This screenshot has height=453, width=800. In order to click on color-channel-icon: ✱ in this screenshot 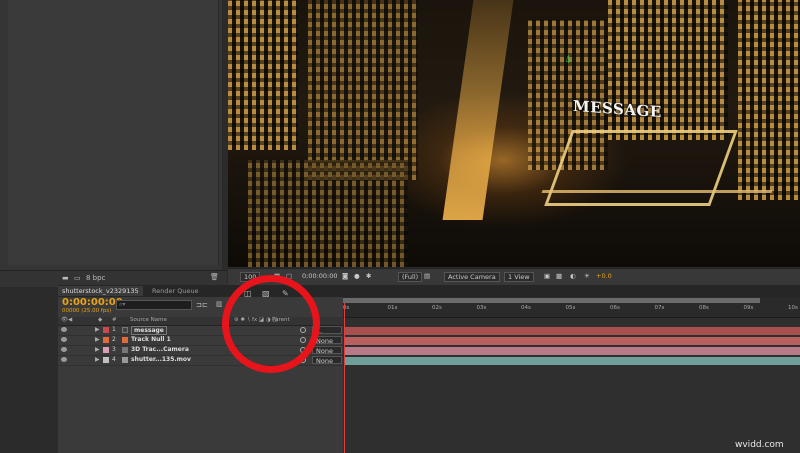, I will do `click(368, 276)`.